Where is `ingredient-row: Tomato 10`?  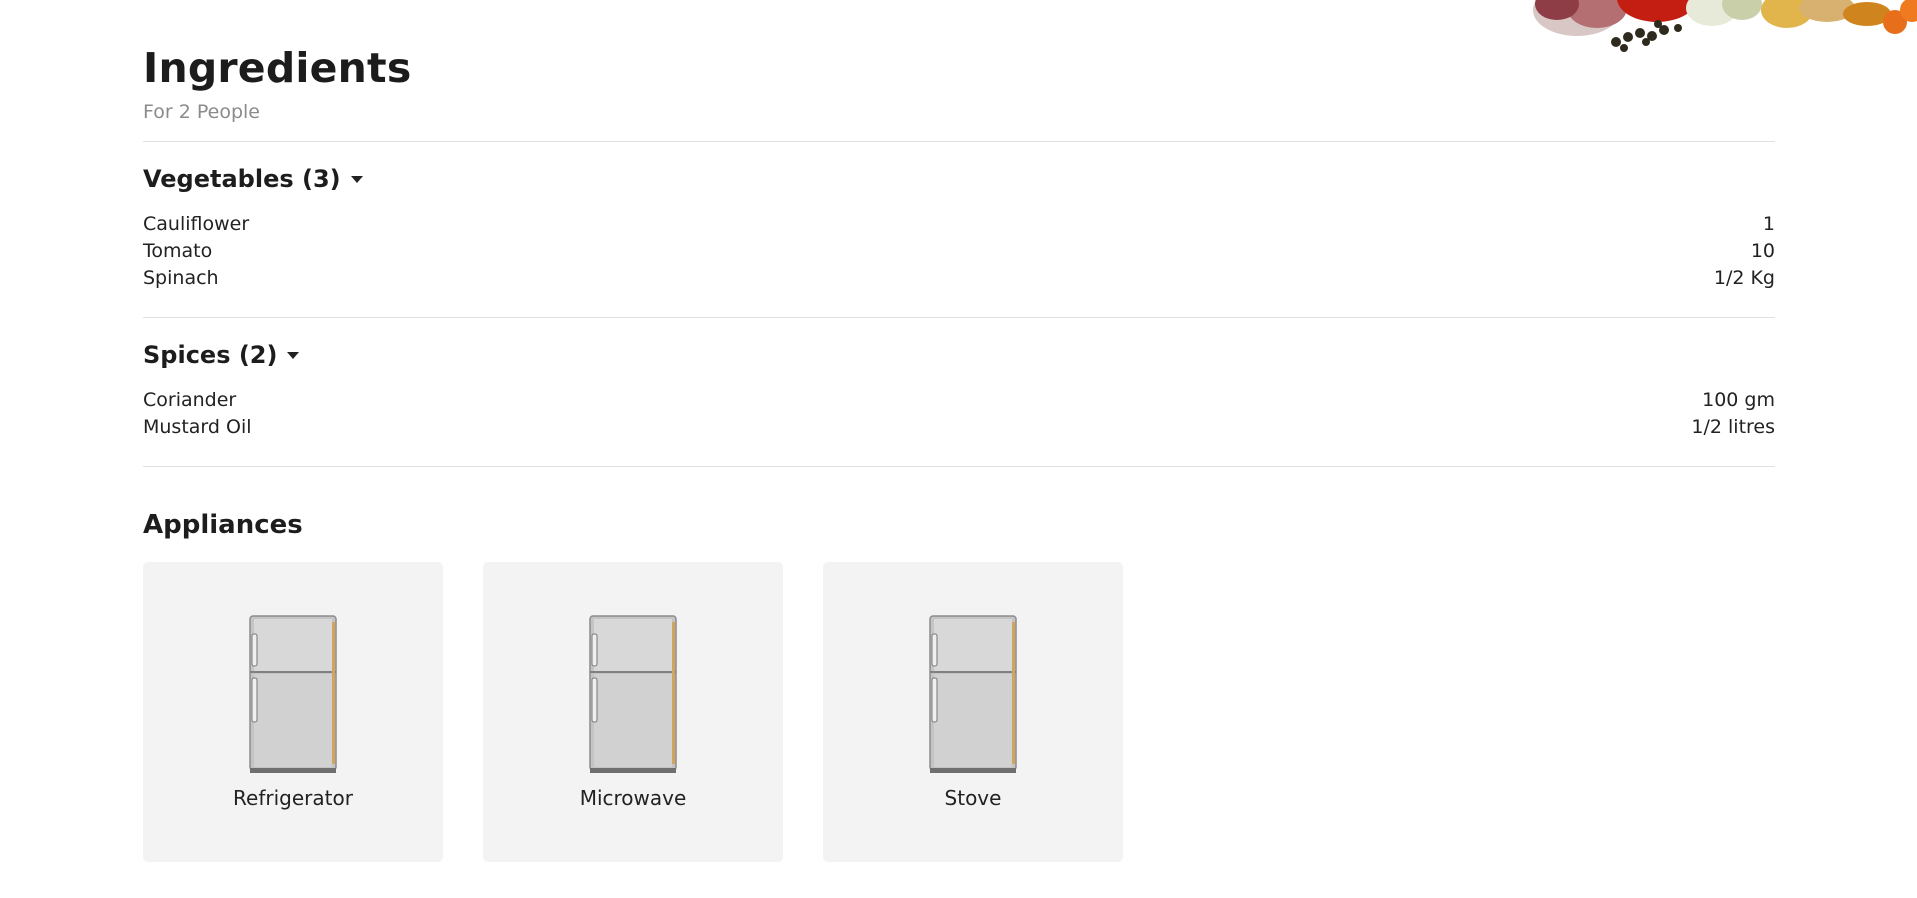
ingredient-row: Tomato 10 is located at coordinates (959, 251).